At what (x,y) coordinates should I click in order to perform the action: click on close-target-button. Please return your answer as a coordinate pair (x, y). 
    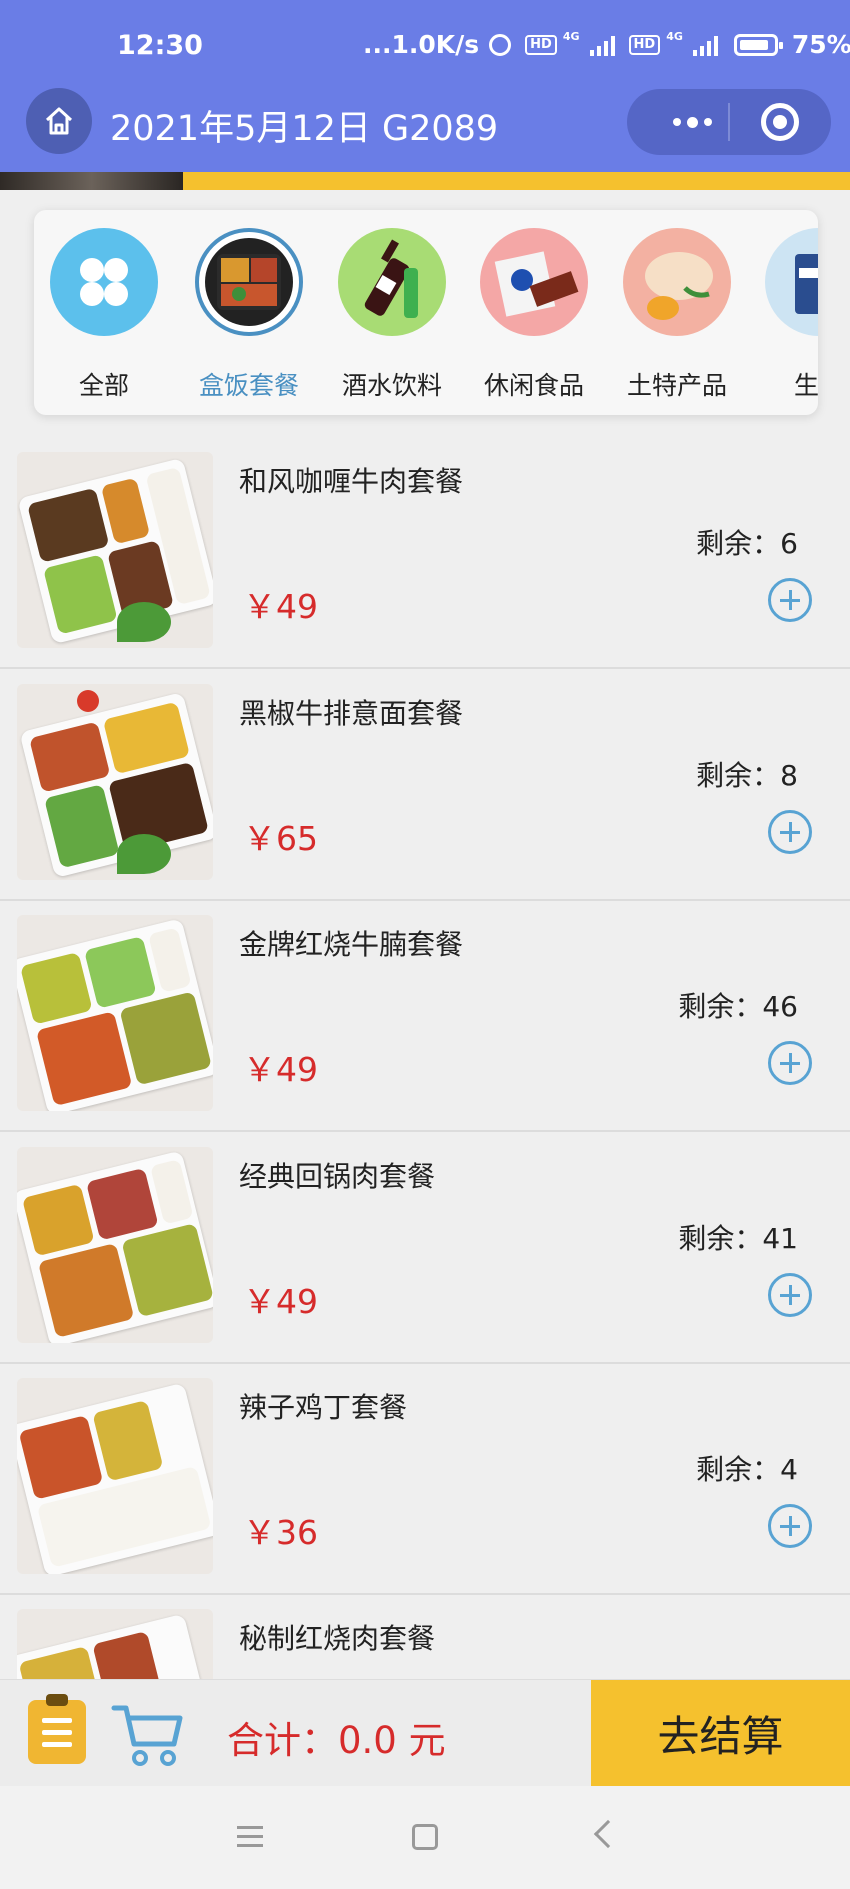
    Looking at the image, I should click on (780, 122).